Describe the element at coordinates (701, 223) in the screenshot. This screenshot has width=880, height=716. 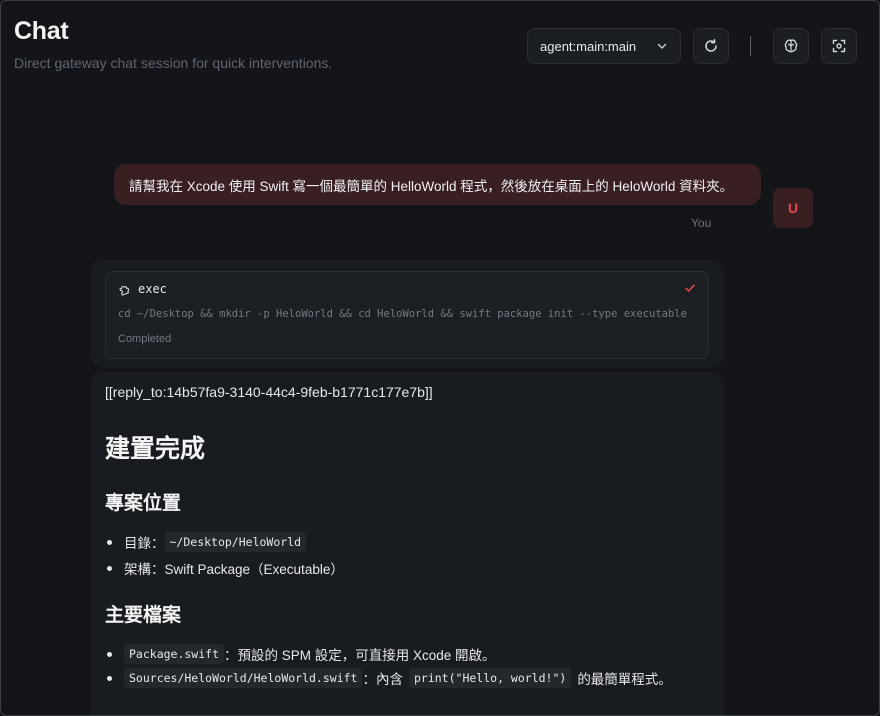
I see `user-sender-label: You` at that location.